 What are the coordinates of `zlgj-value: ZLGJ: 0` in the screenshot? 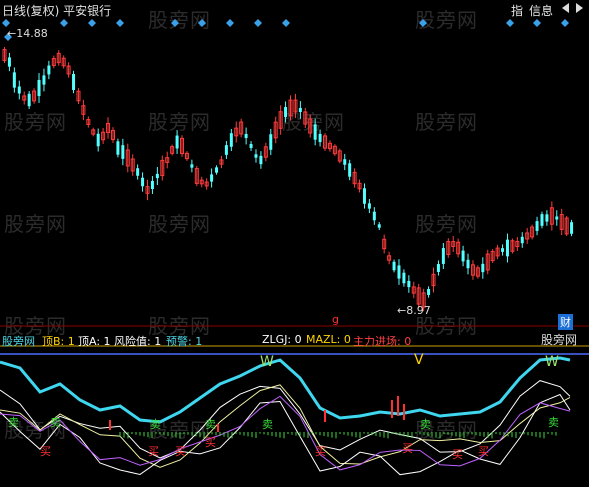 It's located at (282, 339).